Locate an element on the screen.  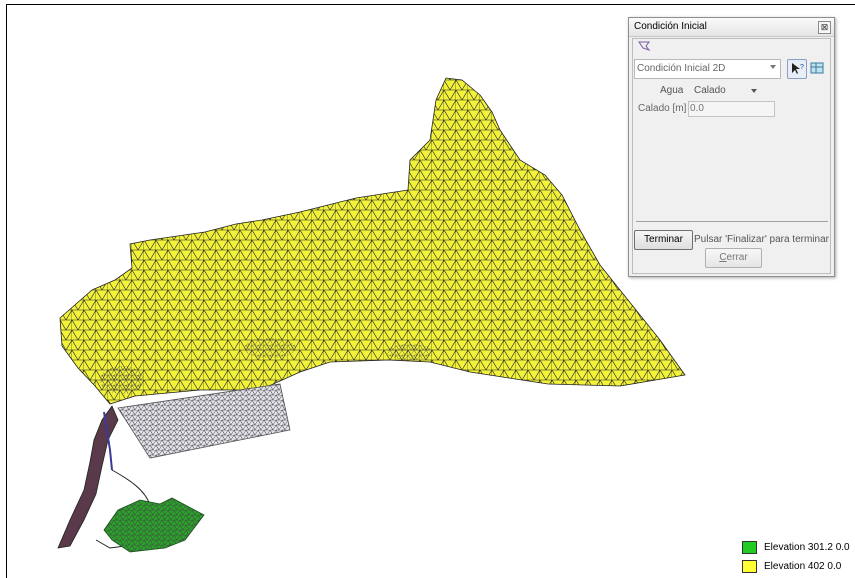
condition-type-select: Condición Inicial 2D is located at coordinates (707, 69).